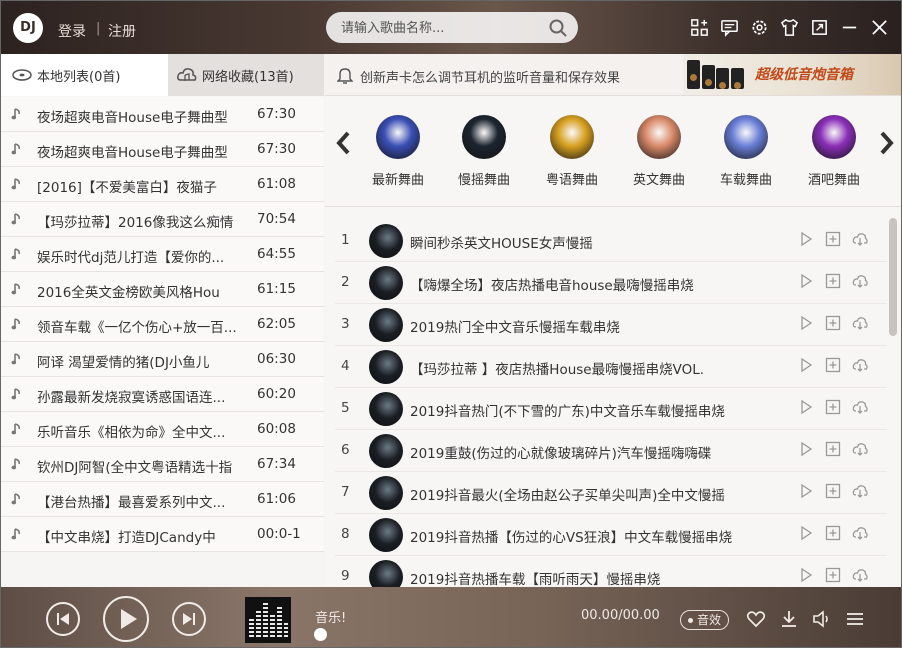 This screenshot has height=648, width=902. I want to click on search-icon, so click(558, 28).